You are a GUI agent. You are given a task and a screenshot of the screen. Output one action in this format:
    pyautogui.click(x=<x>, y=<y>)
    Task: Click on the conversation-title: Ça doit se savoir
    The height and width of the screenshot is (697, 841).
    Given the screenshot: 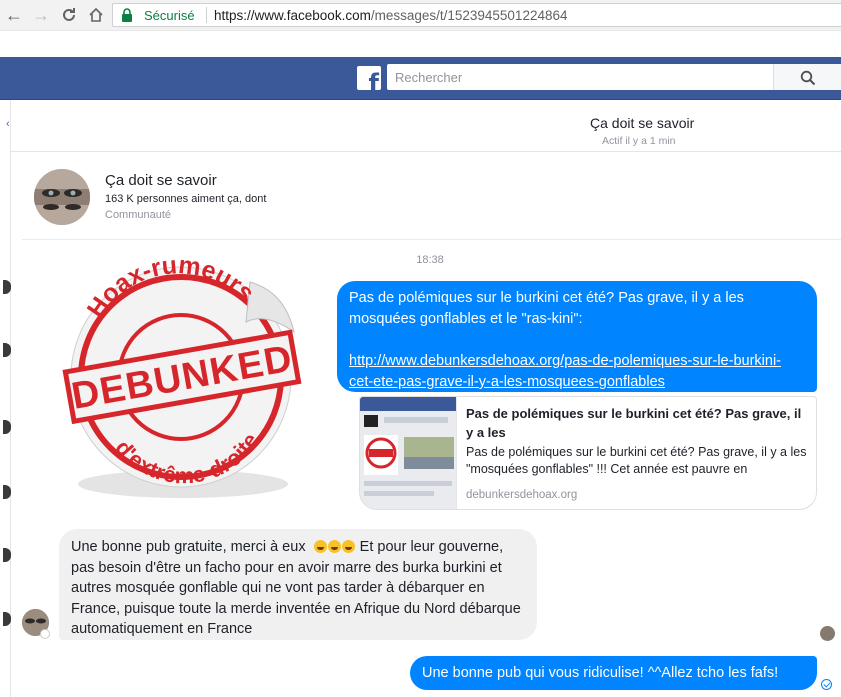 What is the action you would take?
    pyautogui.click(x=642, y=123)
    